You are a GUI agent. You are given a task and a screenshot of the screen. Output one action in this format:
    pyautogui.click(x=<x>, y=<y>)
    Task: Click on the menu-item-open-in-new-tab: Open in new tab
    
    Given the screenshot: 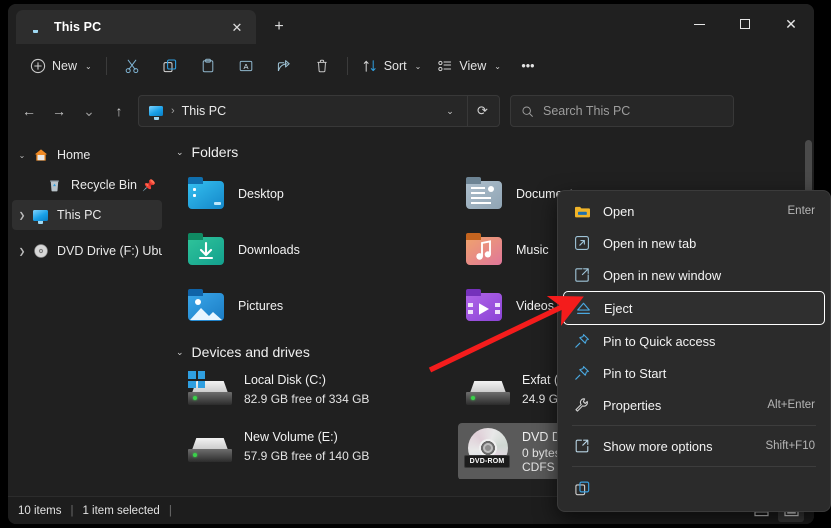 What is the action you would take?
    pyautogui.click(x=694, y=243)
    